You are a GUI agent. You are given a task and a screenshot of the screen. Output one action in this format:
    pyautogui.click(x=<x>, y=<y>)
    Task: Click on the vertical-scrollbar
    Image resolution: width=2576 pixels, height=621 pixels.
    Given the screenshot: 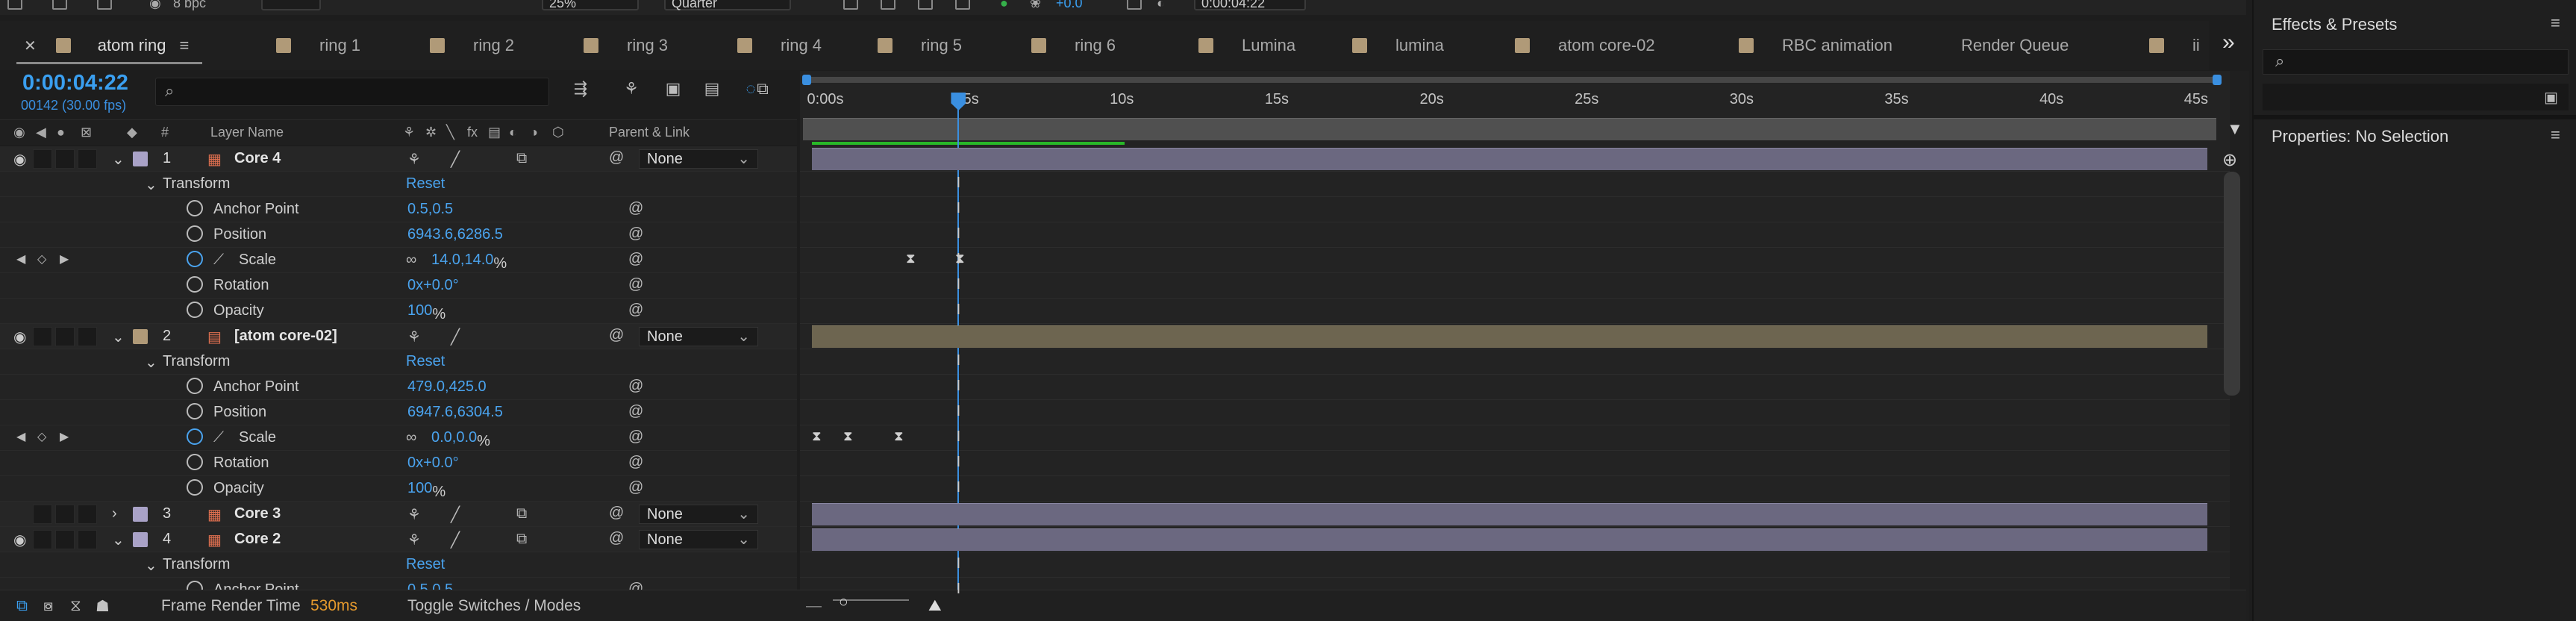 What is the action you would take?
    pyautogui.click(x=2232, y=284)
    